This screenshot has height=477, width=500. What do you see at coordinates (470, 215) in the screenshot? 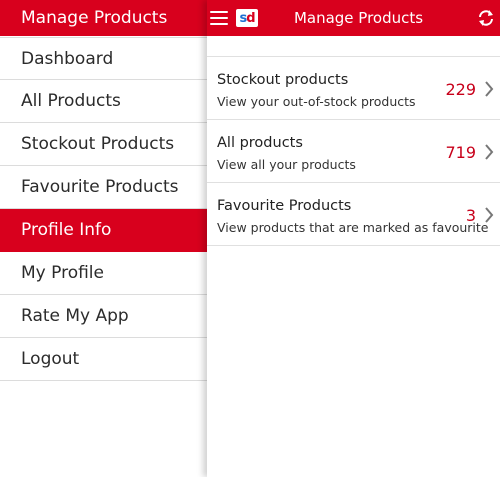
I see `row-count: 3` at bounding box center [470, 215].